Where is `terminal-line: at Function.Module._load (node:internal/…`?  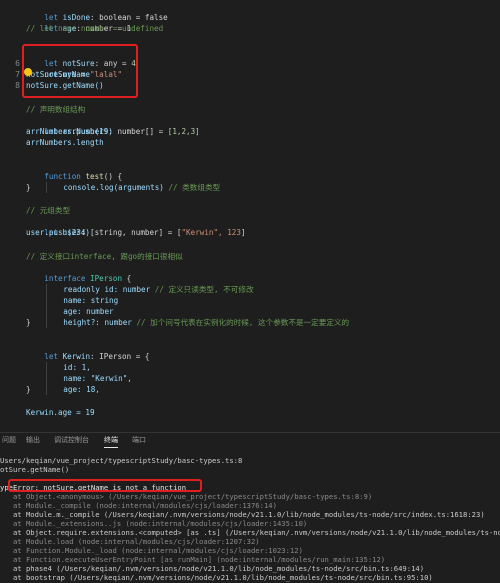
terminal-line: at Function.Module._load (node:internal/… is located at coordinates (151, 550).